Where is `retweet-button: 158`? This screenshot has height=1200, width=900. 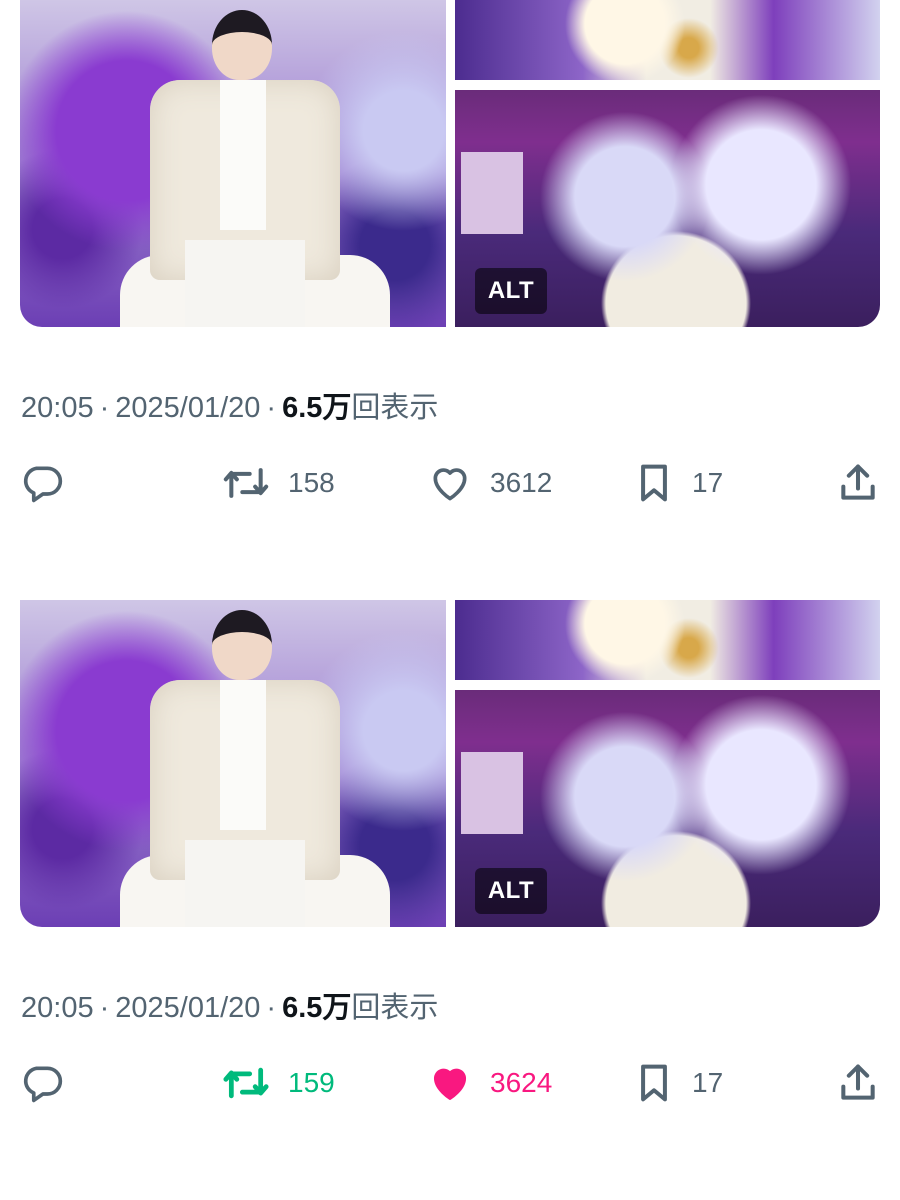
retweet-button: 158 is located at coordinates (278, 483).